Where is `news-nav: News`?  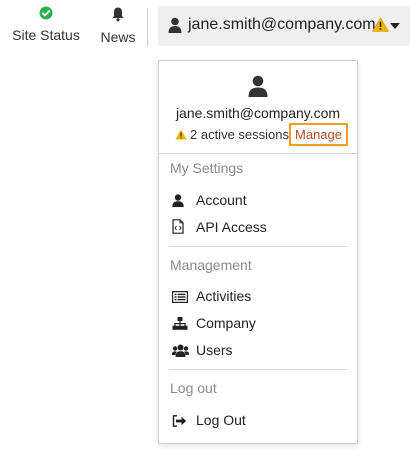
news-nav: News is located at coordinates (118, 25).